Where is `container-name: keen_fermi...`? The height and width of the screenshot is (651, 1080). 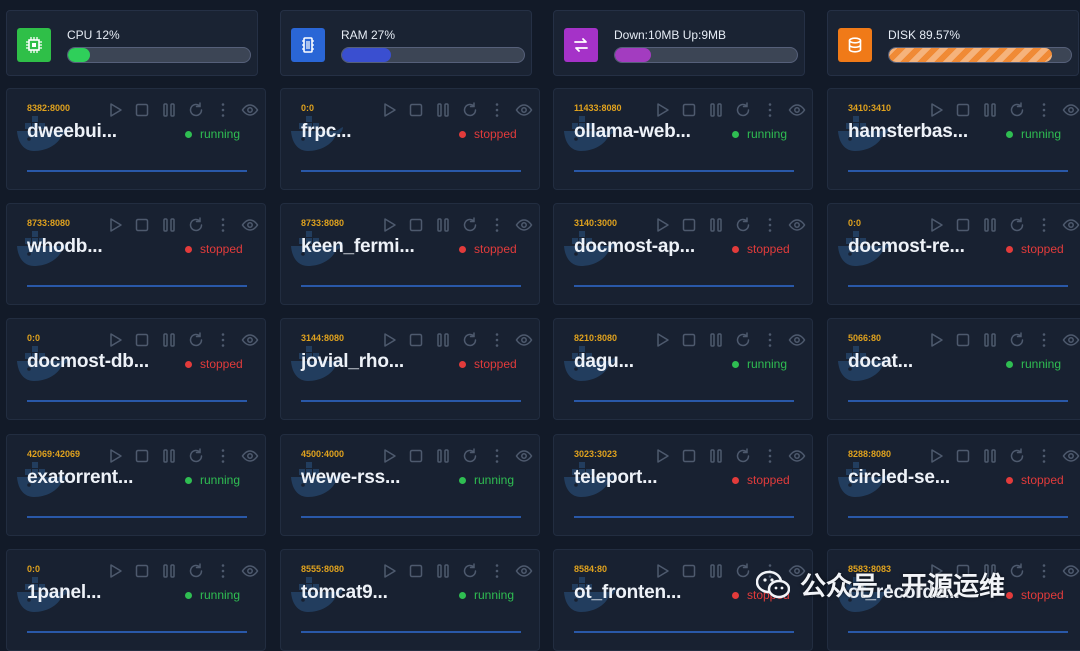 container-name: keen_fermi... is located at coordinates (358, 247).